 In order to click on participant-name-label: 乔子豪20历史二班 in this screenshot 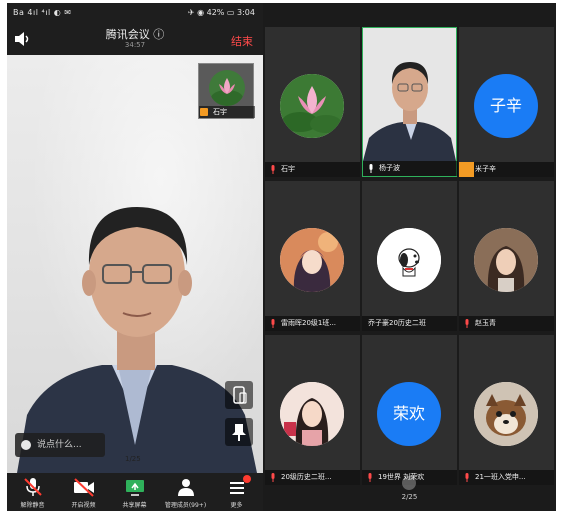, I will do `click(409, 323)`.